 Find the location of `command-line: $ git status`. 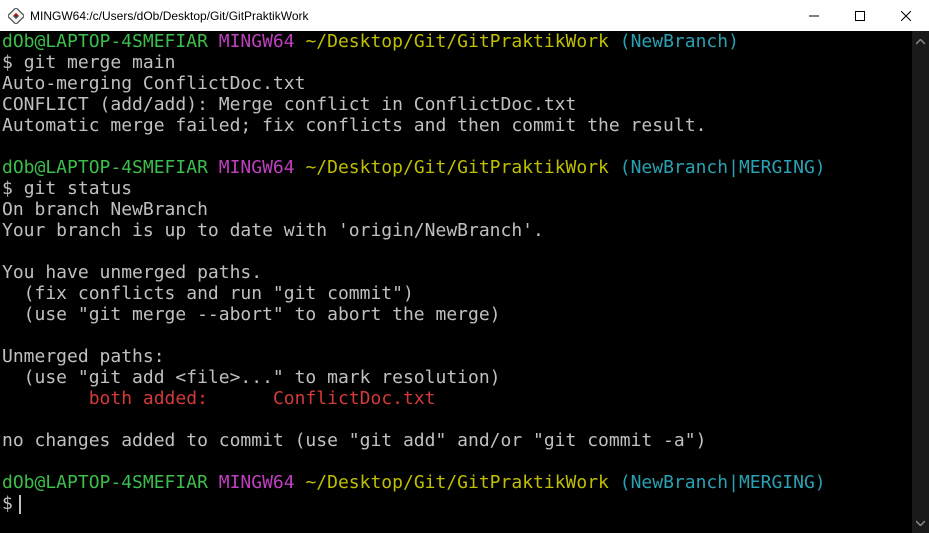

command-line: $ git status is located at coordinates (457, 188).